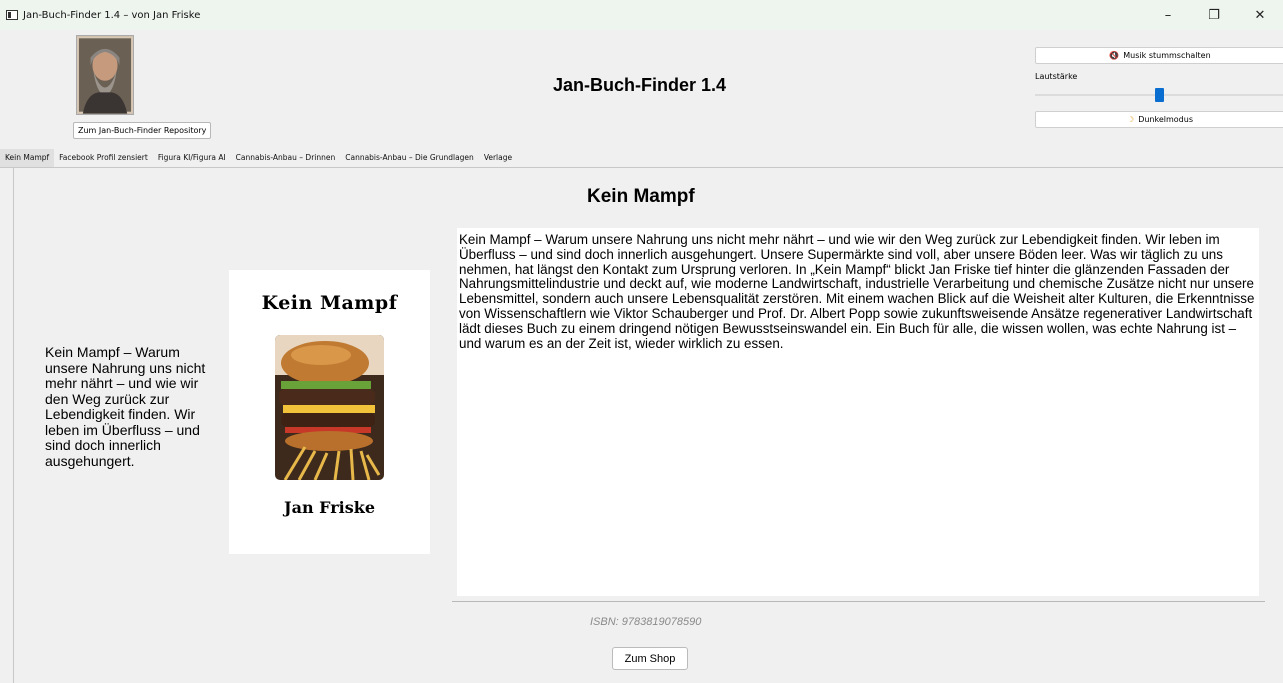 The image size is (1283, 683). Describe the element at coordinates (1167, 55) in the screenshot. I see `mute-music-label: Musik stummschalten` at that location.